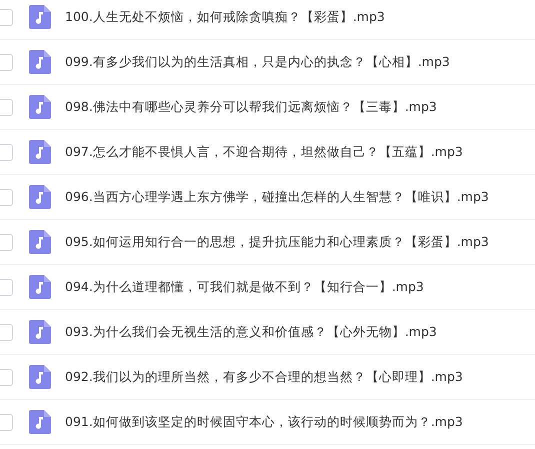 The width and height of the screenshot is (535, 449). I want to click on file-name: 092.我们以为的理所当然，有多少不合理的想当然？【心即理】.mp3, so click(264, 377).